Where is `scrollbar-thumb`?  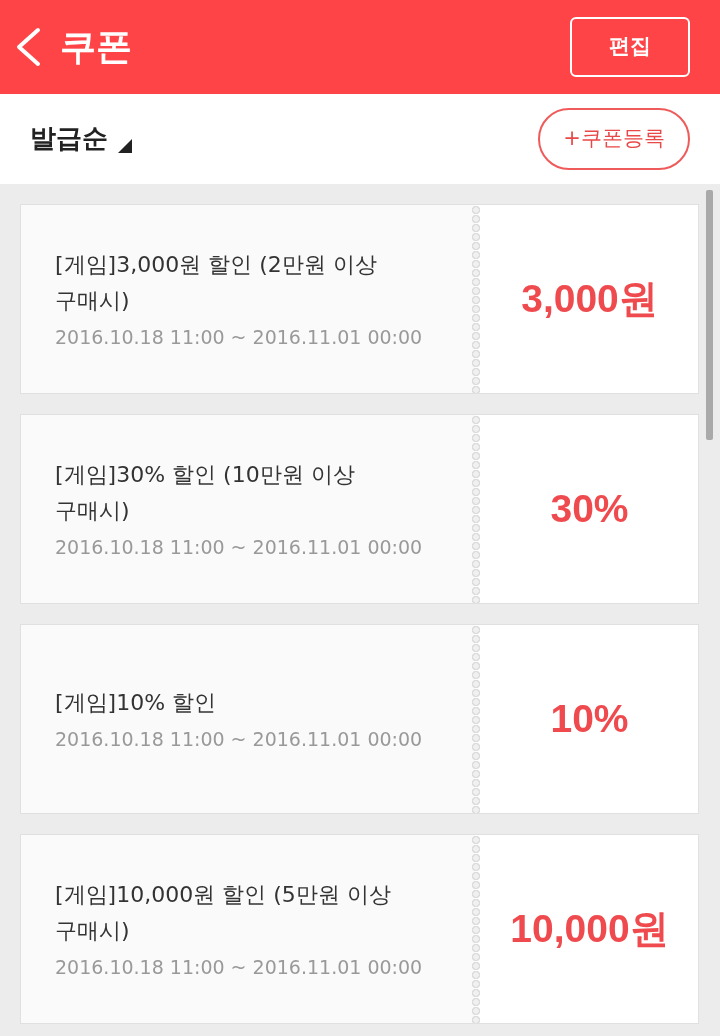 scrollbar-thumb is located at coordinates (709, 315).